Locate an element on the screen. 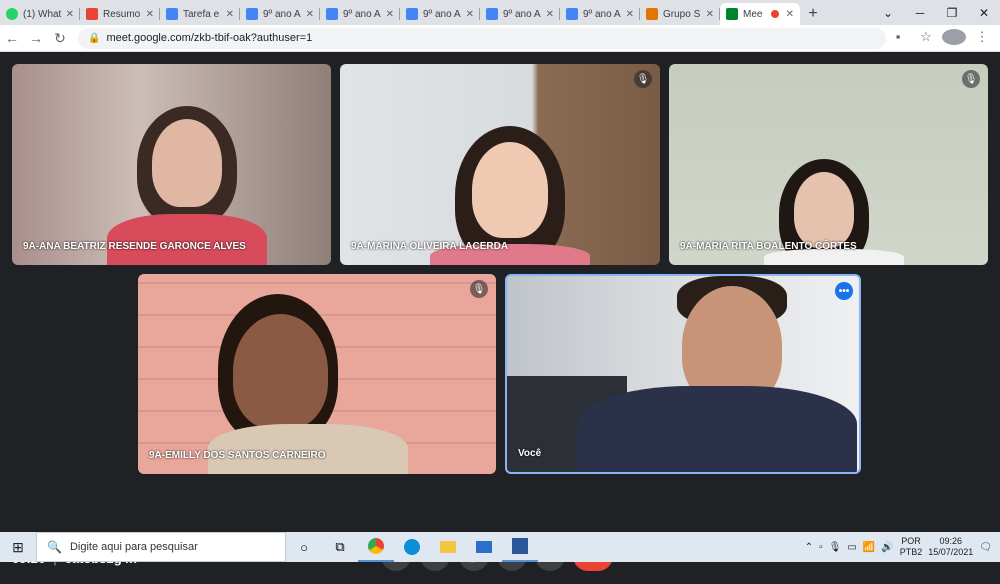 The image size is (1000, 584). search-icon: 🔍 is located at coordinates (54, 547).